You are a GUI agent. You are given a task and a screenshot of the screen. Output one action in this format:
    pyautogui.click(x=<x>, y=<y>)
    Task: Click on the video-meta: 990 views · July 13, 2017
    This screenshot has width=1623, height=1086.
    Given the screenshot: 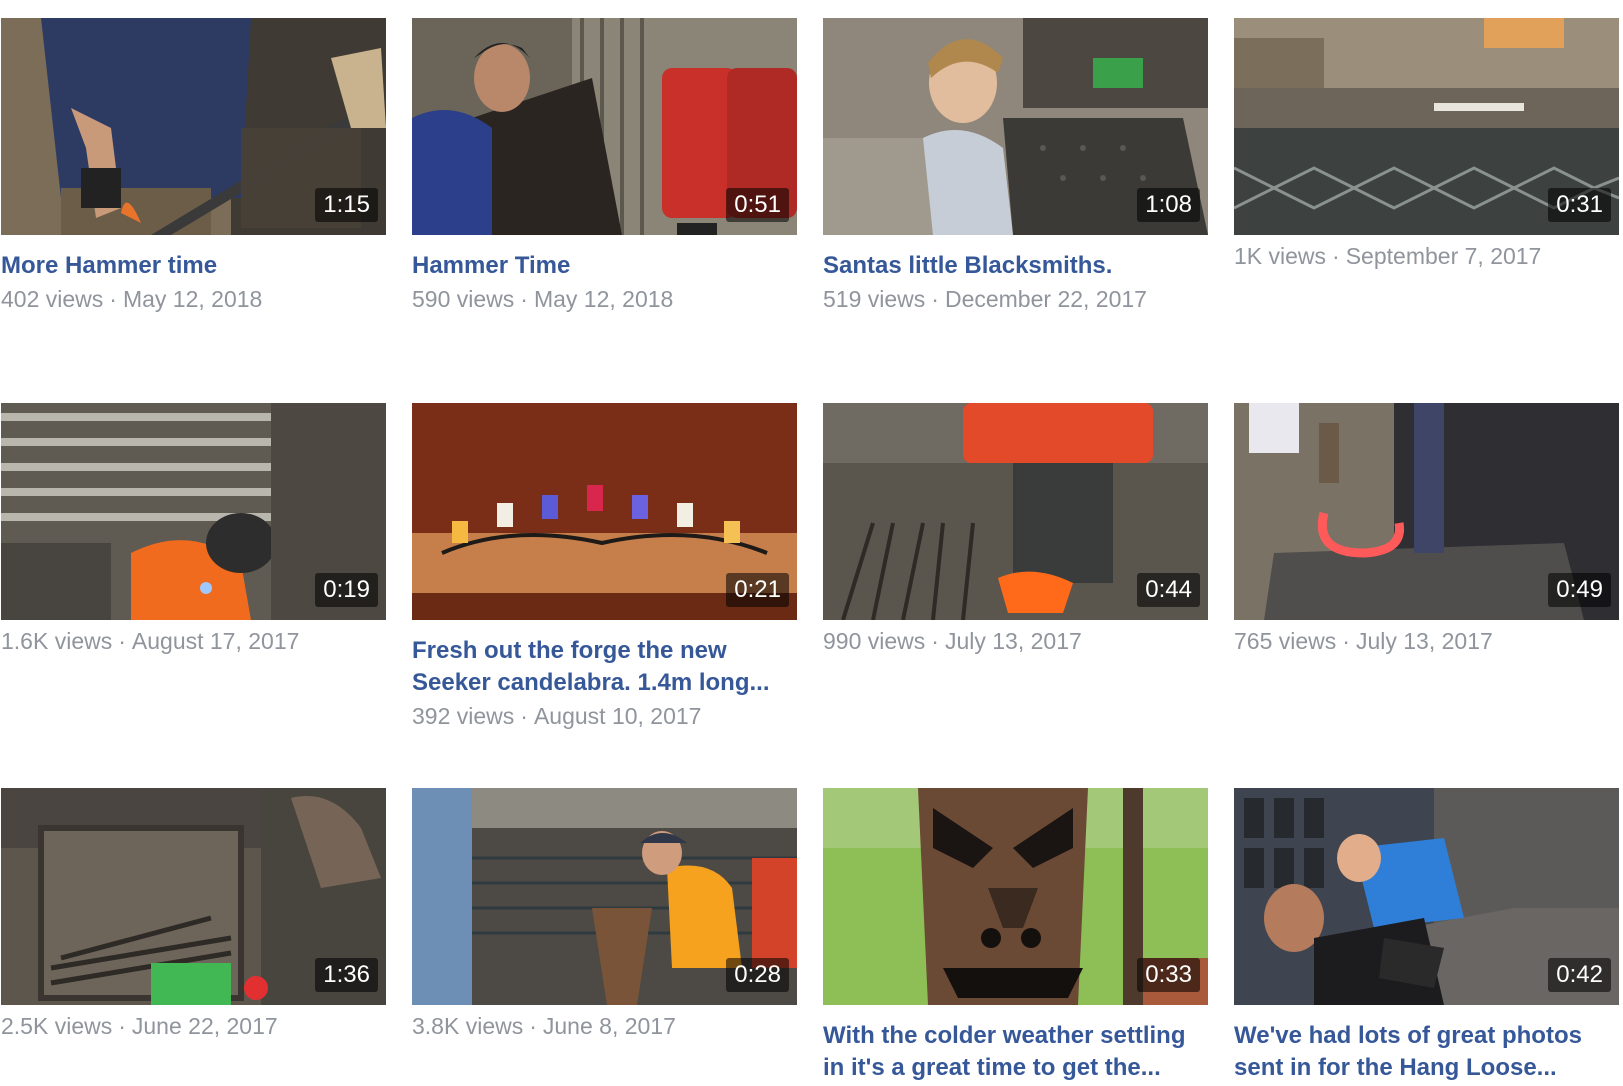 What is the action you would take?
    pyautogui.click(x=1015, y=641)
    